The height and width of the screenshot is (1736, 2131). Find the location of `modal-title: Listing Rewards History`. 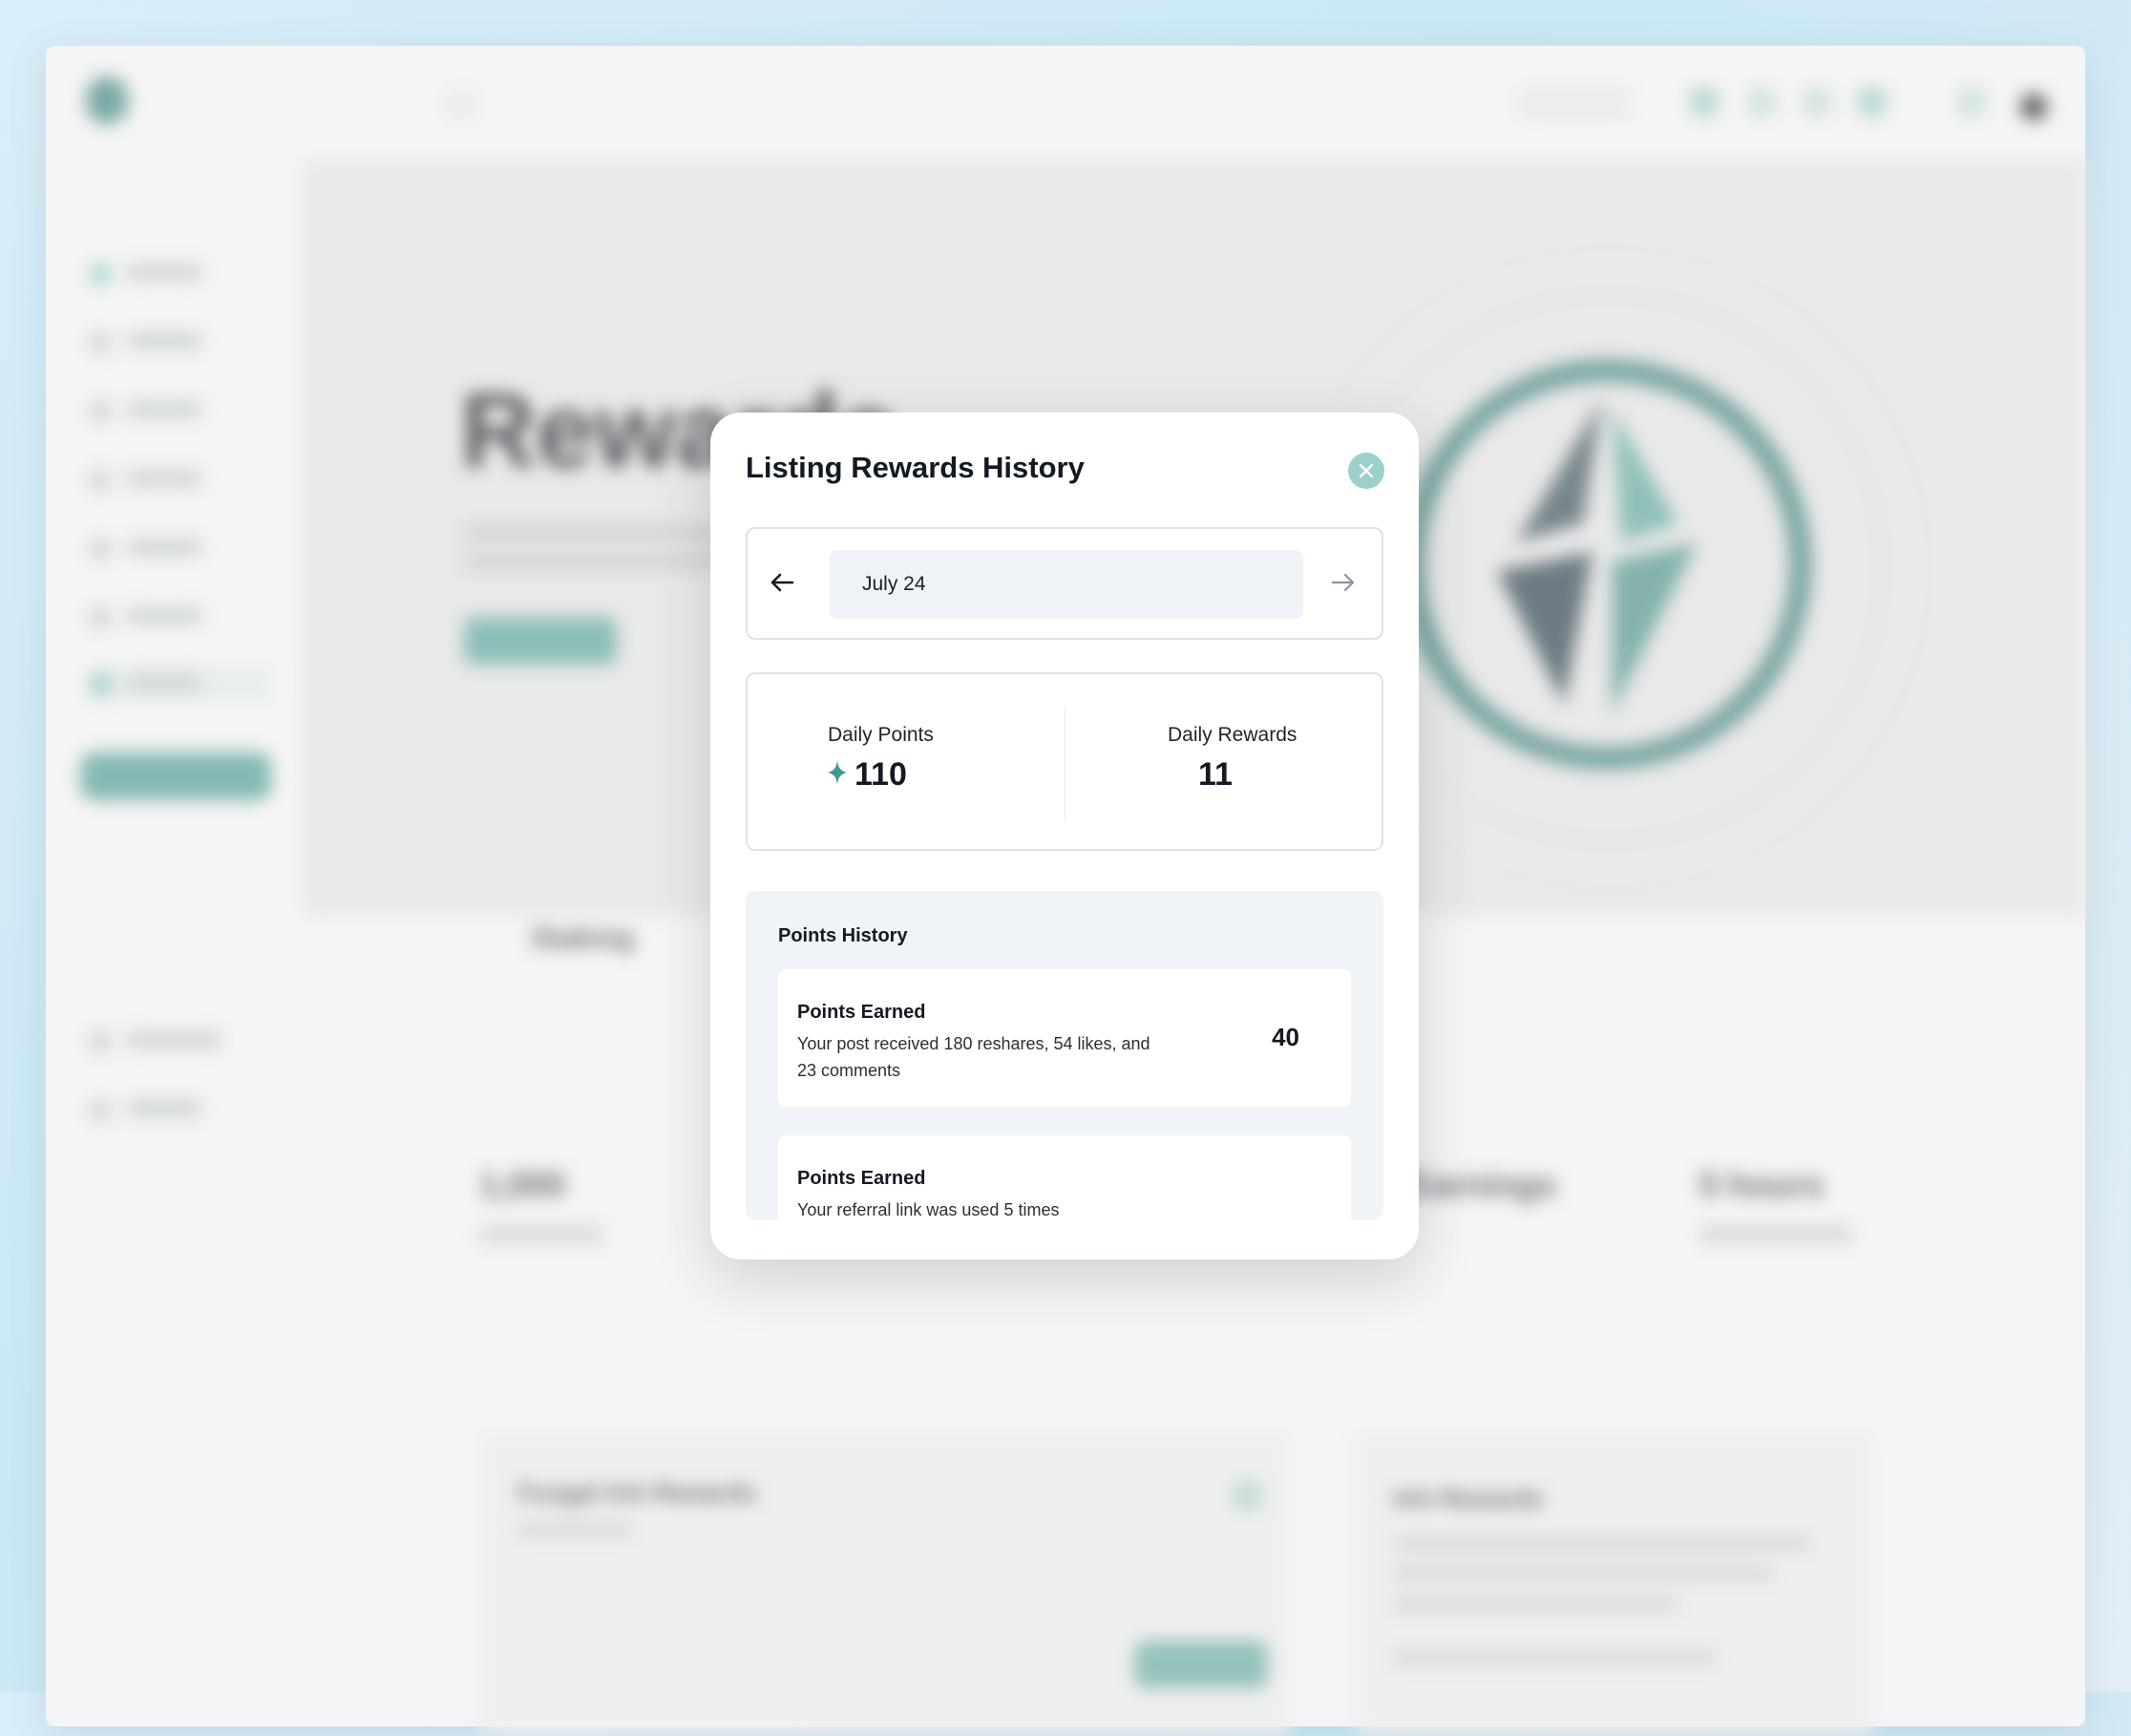

modal-title: Listing Rewards History is located at coordinates (915, 467).